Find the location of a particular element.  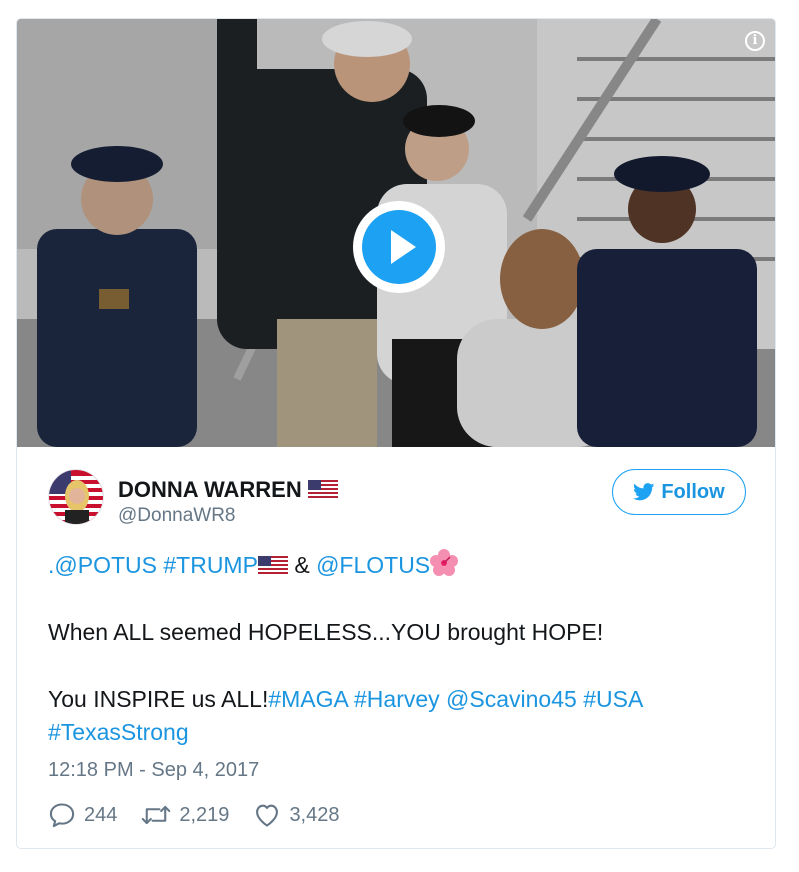

hashtag-maga: #MAGA is located at coordinates (307, 699).